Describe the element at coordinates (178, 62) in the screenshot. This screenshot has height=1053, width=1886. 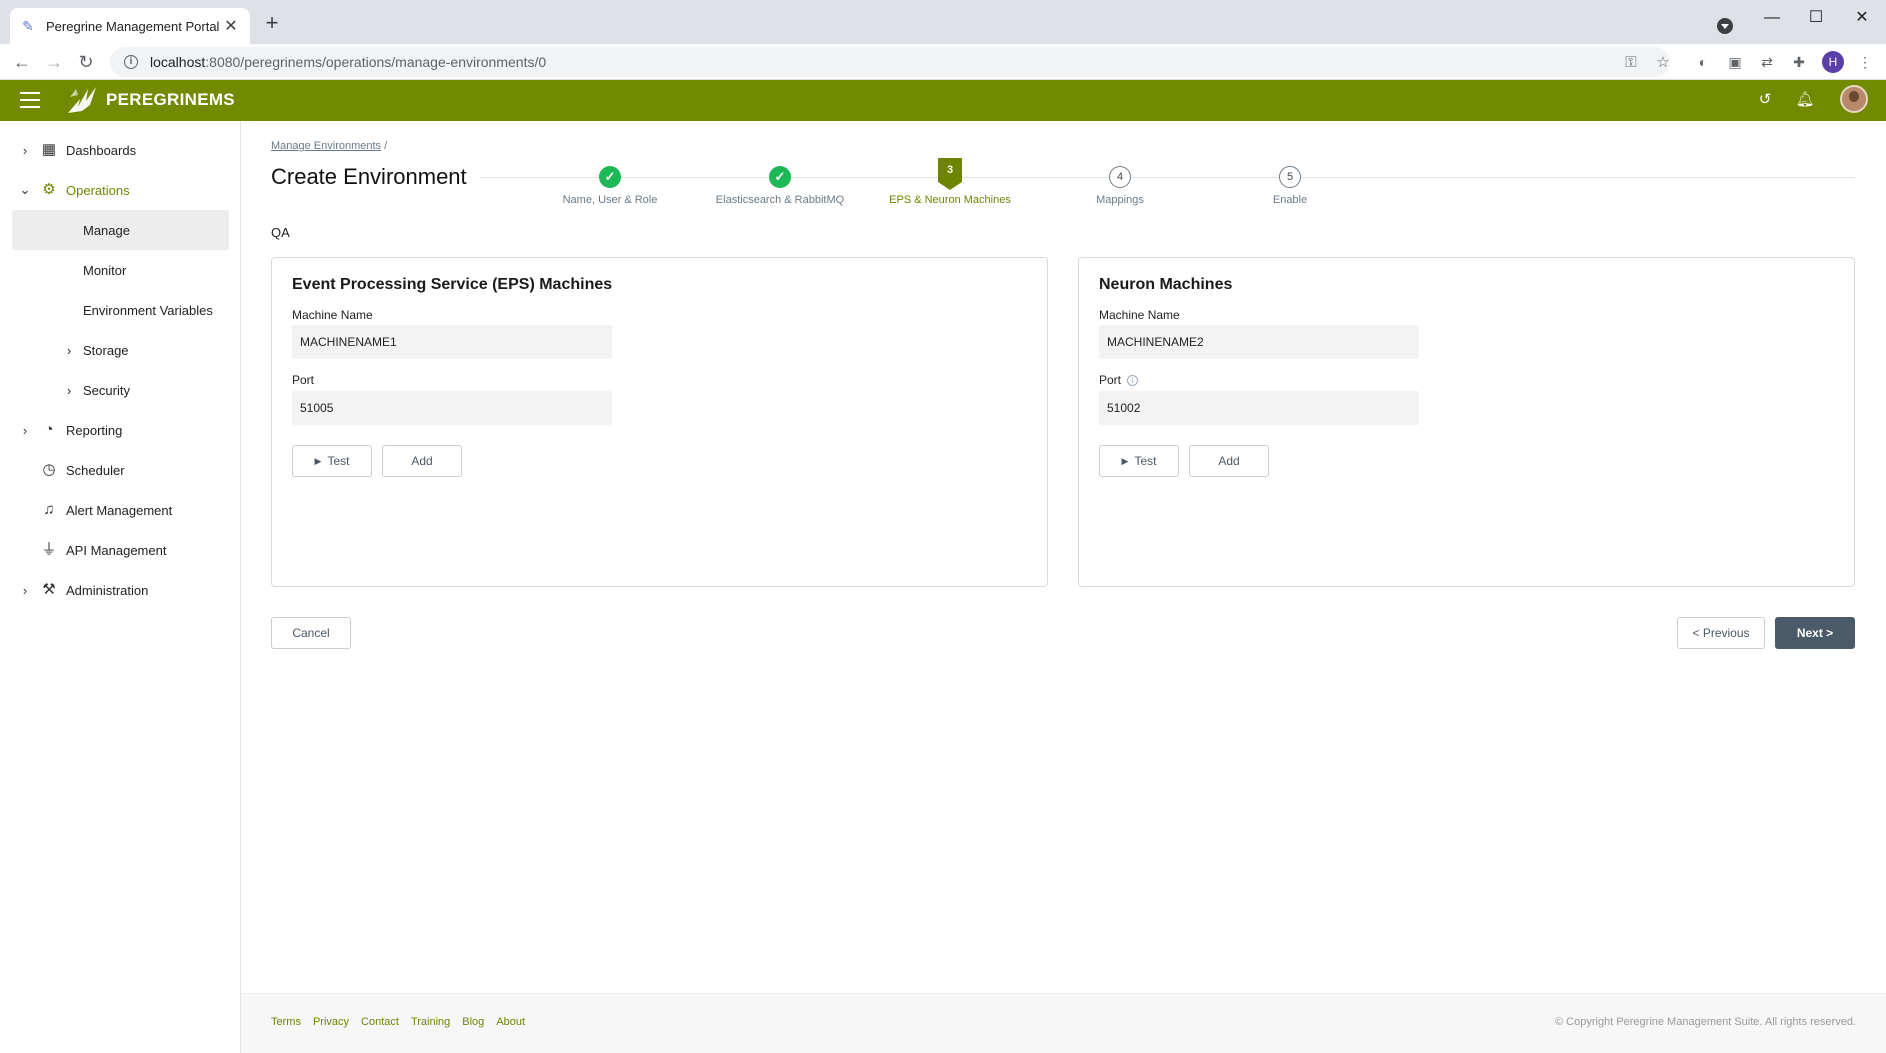
I see `url-host: localhost` at that location.